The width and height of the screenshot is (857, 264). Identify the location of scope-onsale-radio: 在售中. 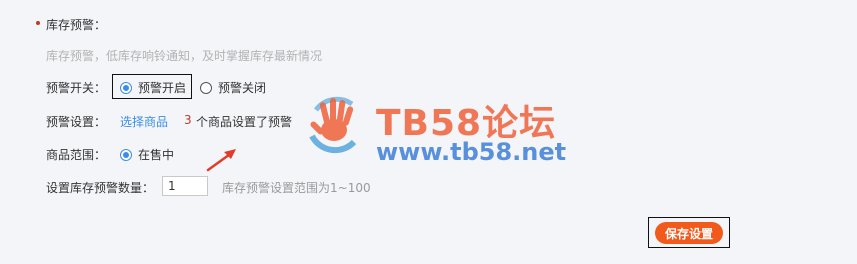
(147, 154).